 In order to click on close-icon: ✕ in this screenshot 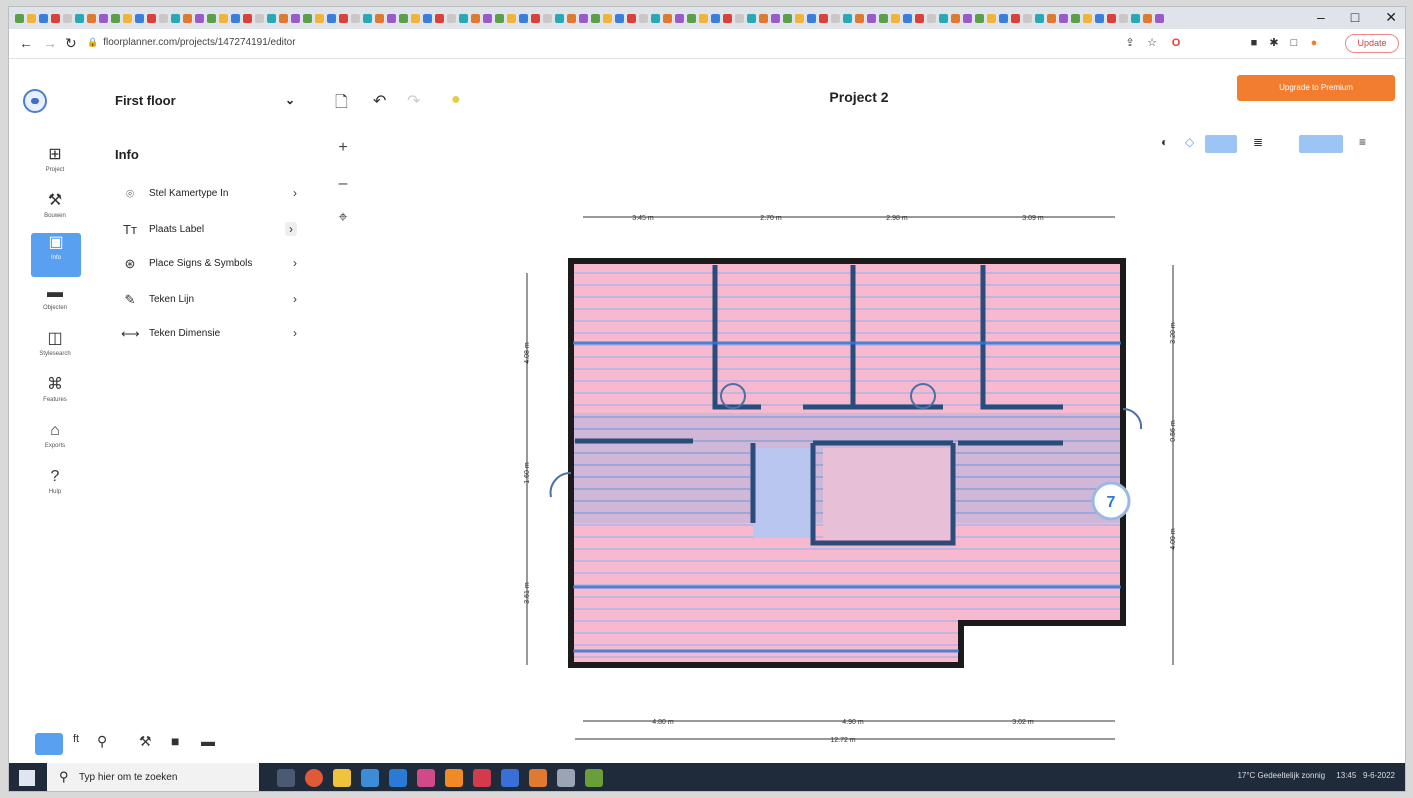, I will do `click(1391, 17)`.